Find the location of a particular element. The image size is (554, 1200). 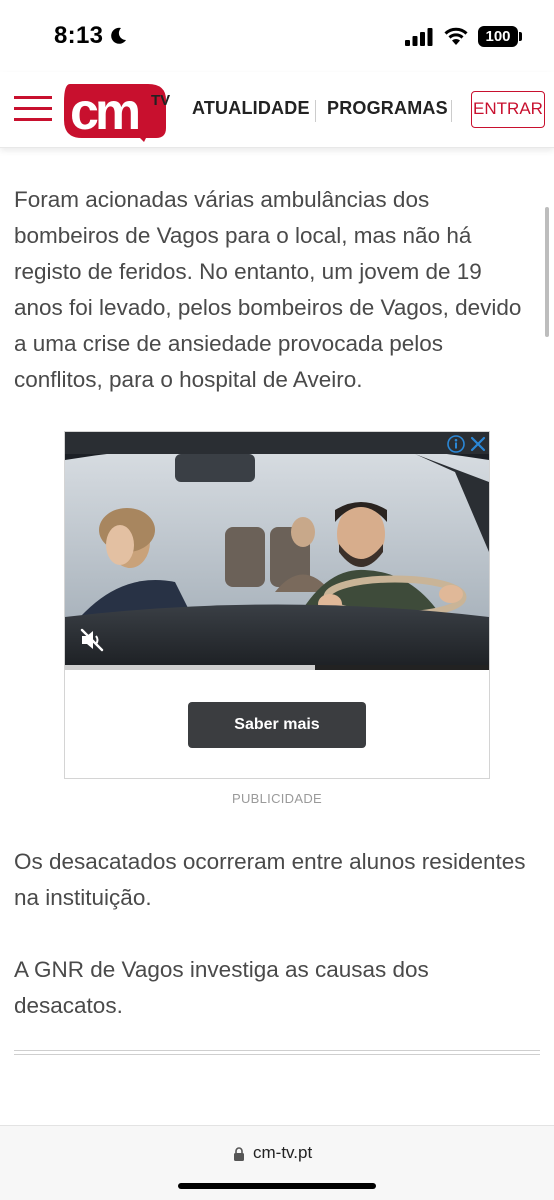

battery-icon: 100 is located at coordinates (498, 36).